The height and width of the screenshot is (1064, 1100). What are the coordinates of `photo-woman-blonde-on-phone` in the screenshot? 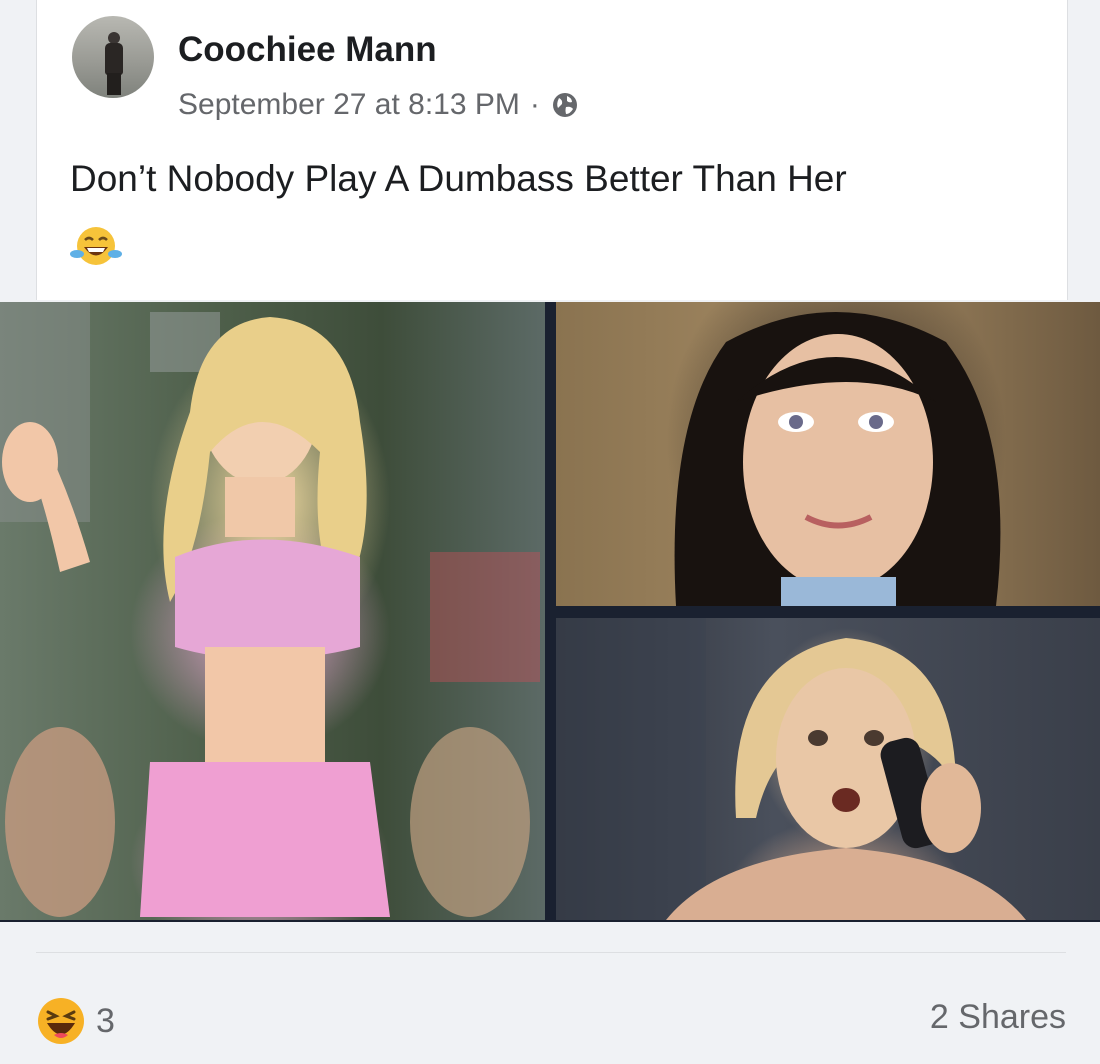 It's located at (828, 769).